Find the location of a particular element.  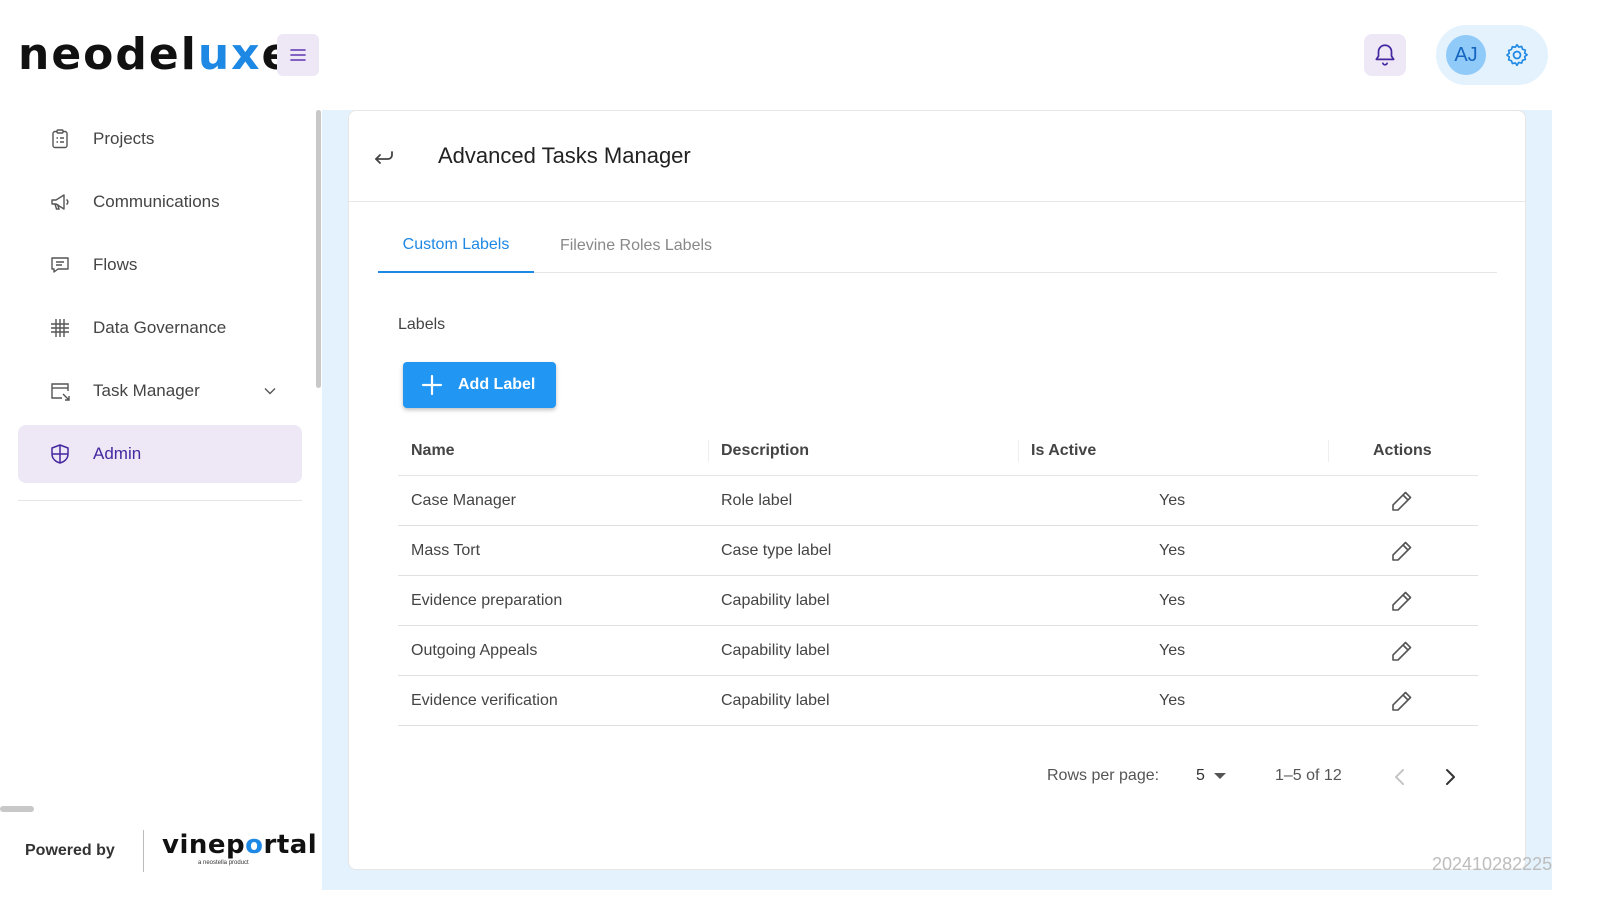

cell-description: Case type label is located at coordinates (776, 550).